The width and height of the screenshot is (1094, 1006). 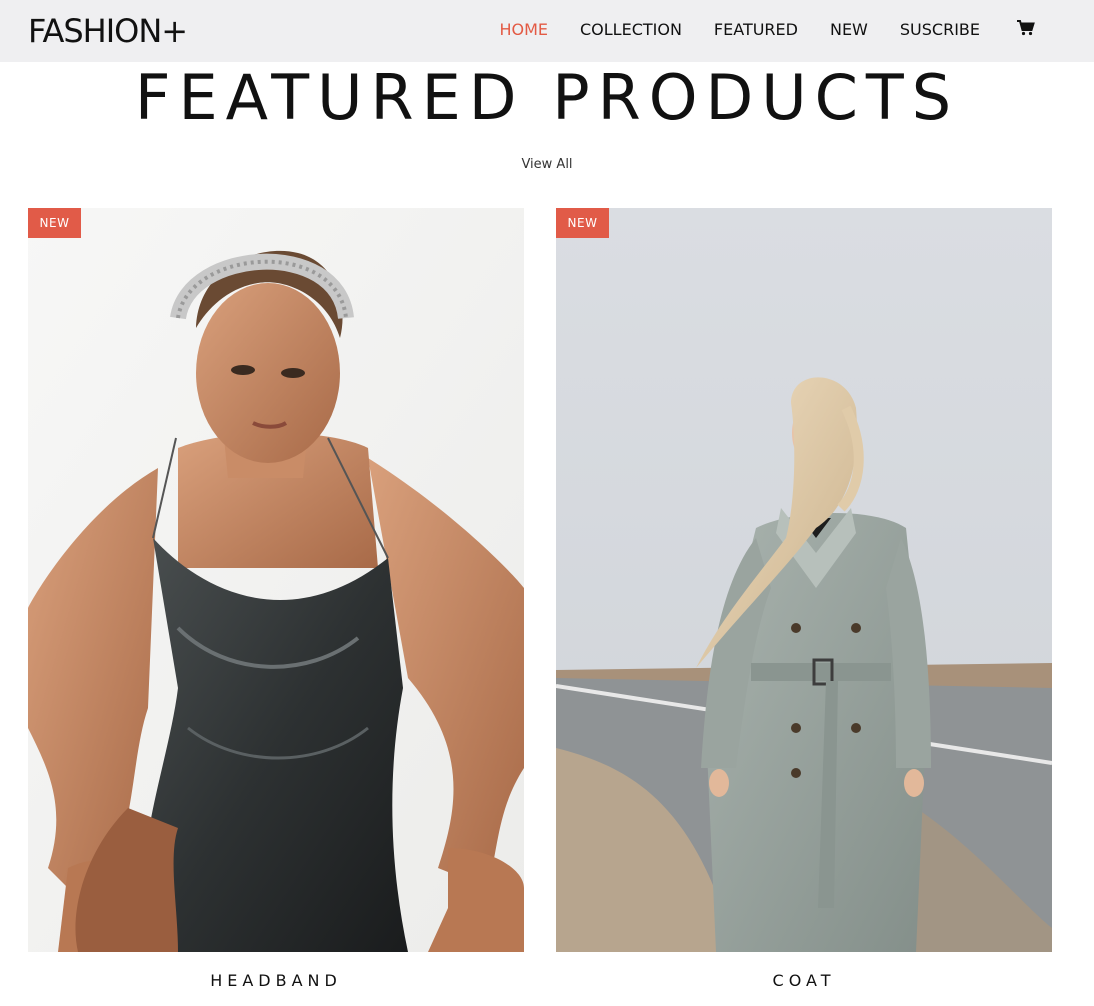 What do you see at coordinates (849, 29) in the screenshot?
I see `nav-link-new: NEW` at bounding box center [849, 29].